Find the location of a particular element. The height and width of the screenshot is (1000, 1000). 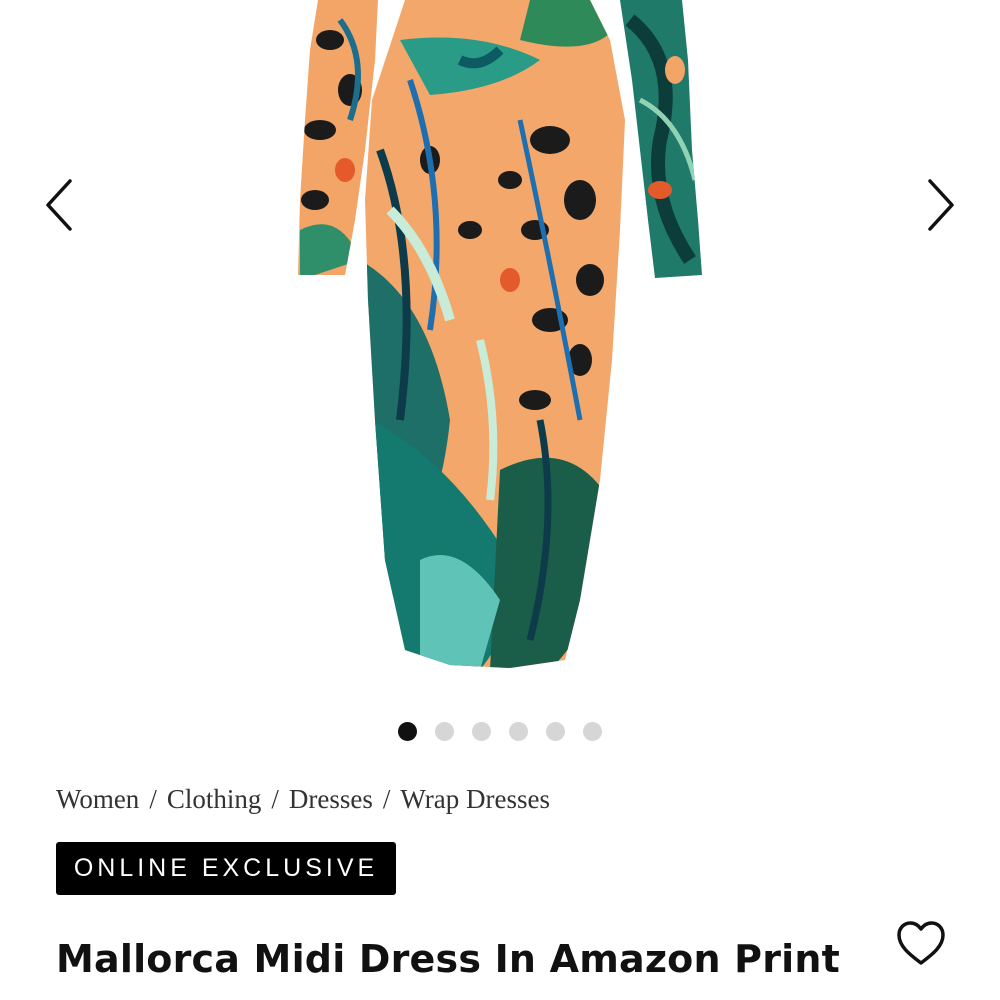

heart-icon is located at coordinates (921, 943).